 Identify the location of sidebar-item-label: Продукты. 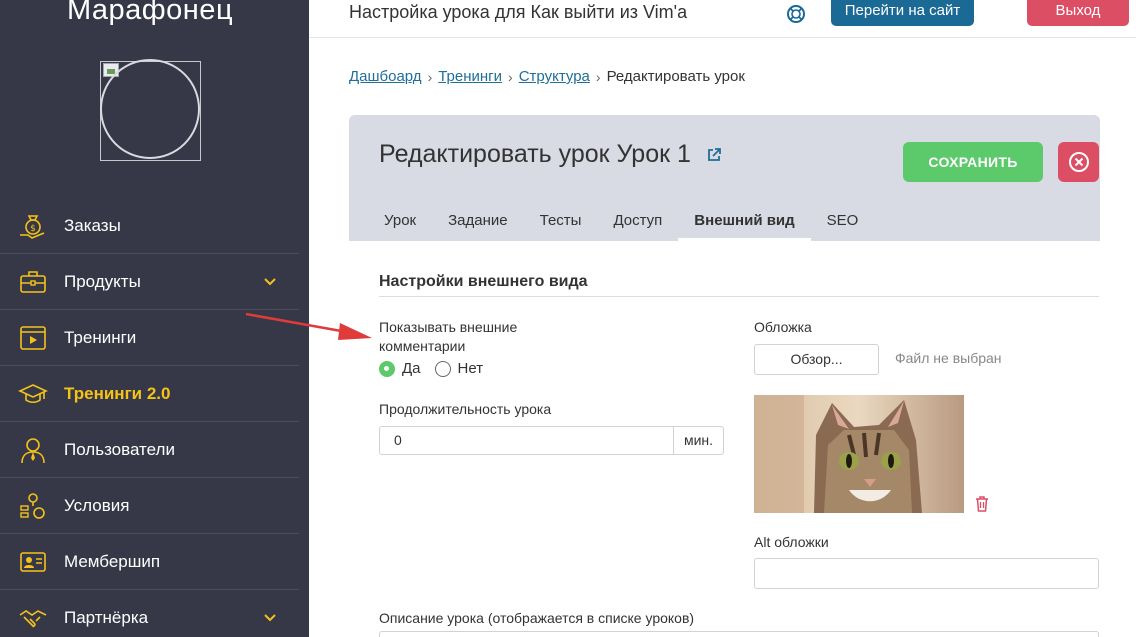
(102, 281).